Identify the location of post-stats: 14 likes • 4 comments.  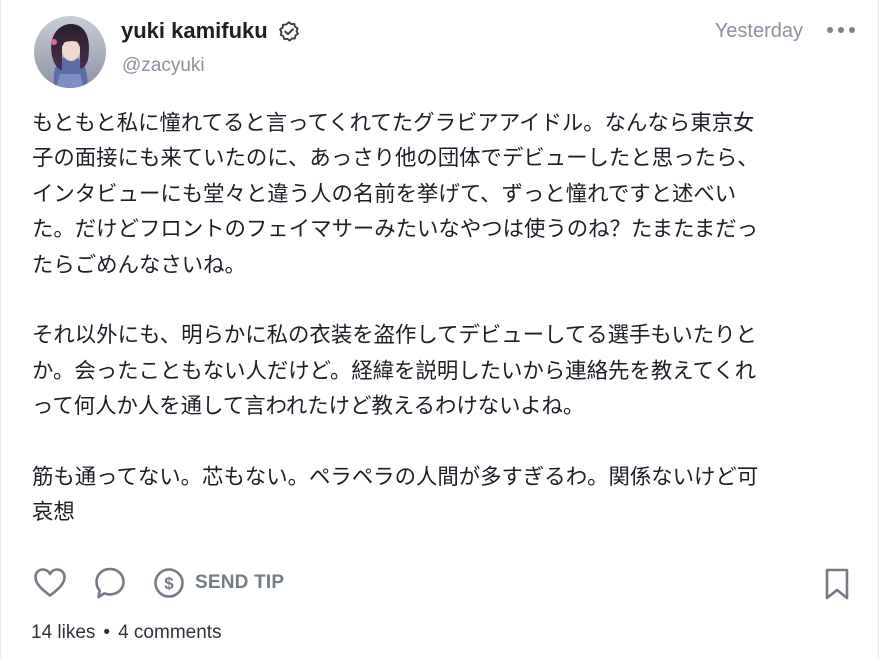
(126, 633).